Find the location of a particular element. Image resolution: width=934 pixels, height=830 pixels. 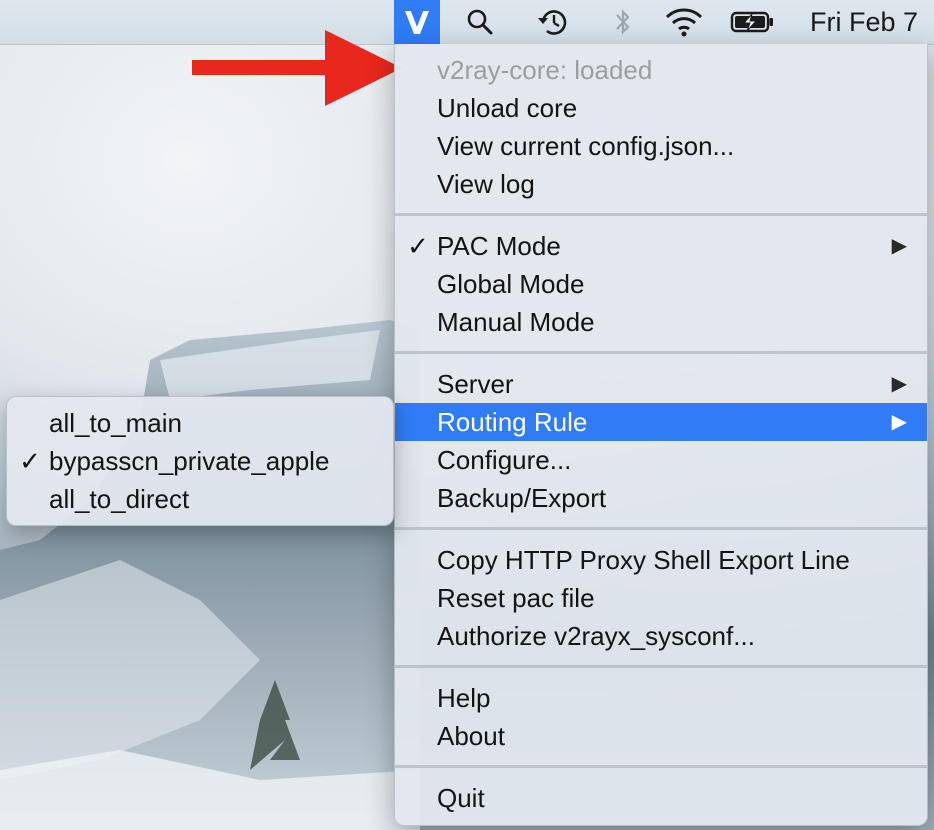

menu-item-quit: Quit is located at coordinates (661, 798).